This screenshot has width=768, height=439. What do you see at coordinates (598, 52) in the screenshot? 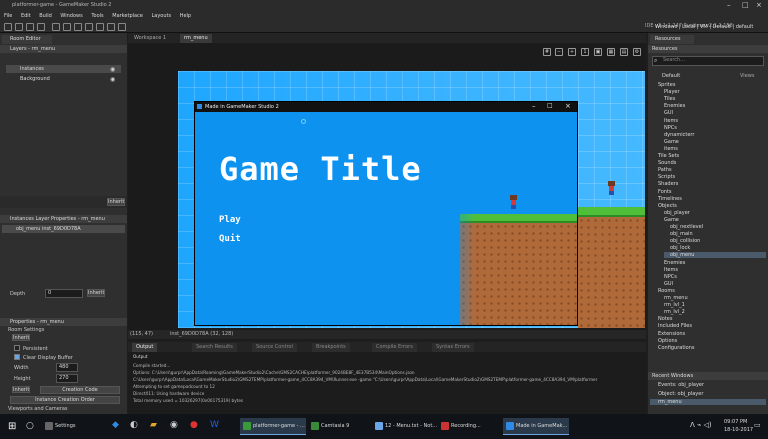
I see `fit-icon: ▣` at bounding box center [598, 52].